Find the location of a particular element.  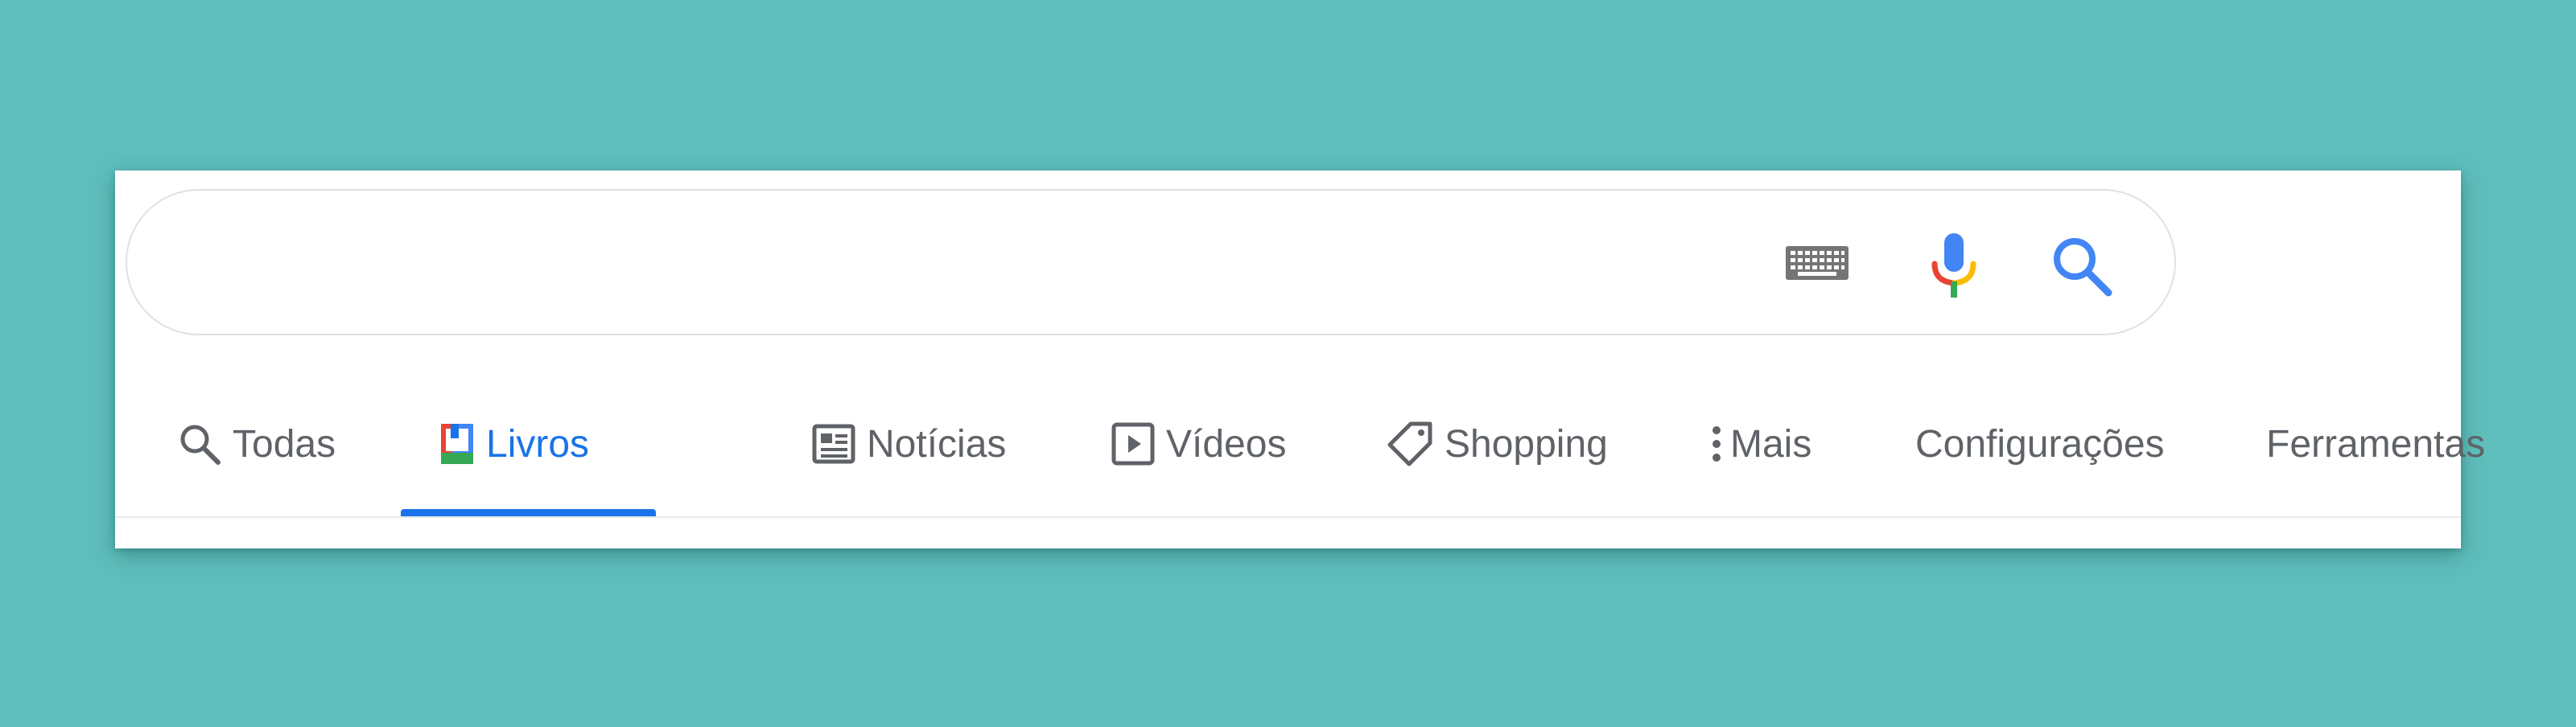

tag-icon is located at coordinates (1410, 444).